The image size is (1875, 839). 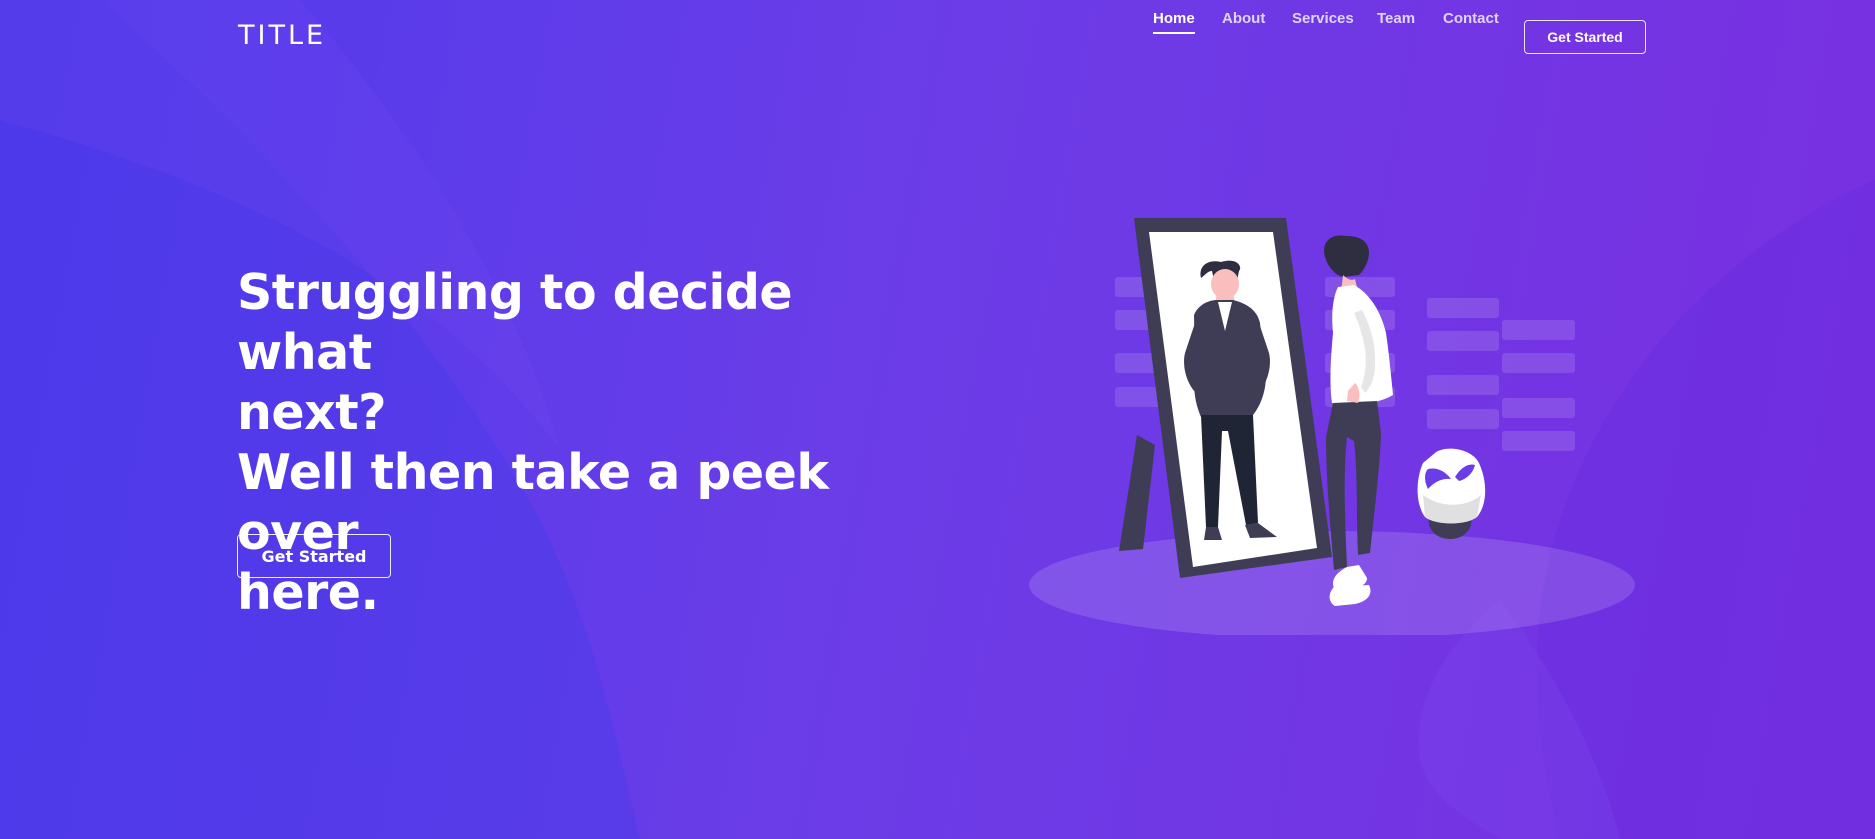 What do you see at coordinates (1174, 33) in the screenshot?
I see `nav-active-indicator` at bounding box center [1174, 33].